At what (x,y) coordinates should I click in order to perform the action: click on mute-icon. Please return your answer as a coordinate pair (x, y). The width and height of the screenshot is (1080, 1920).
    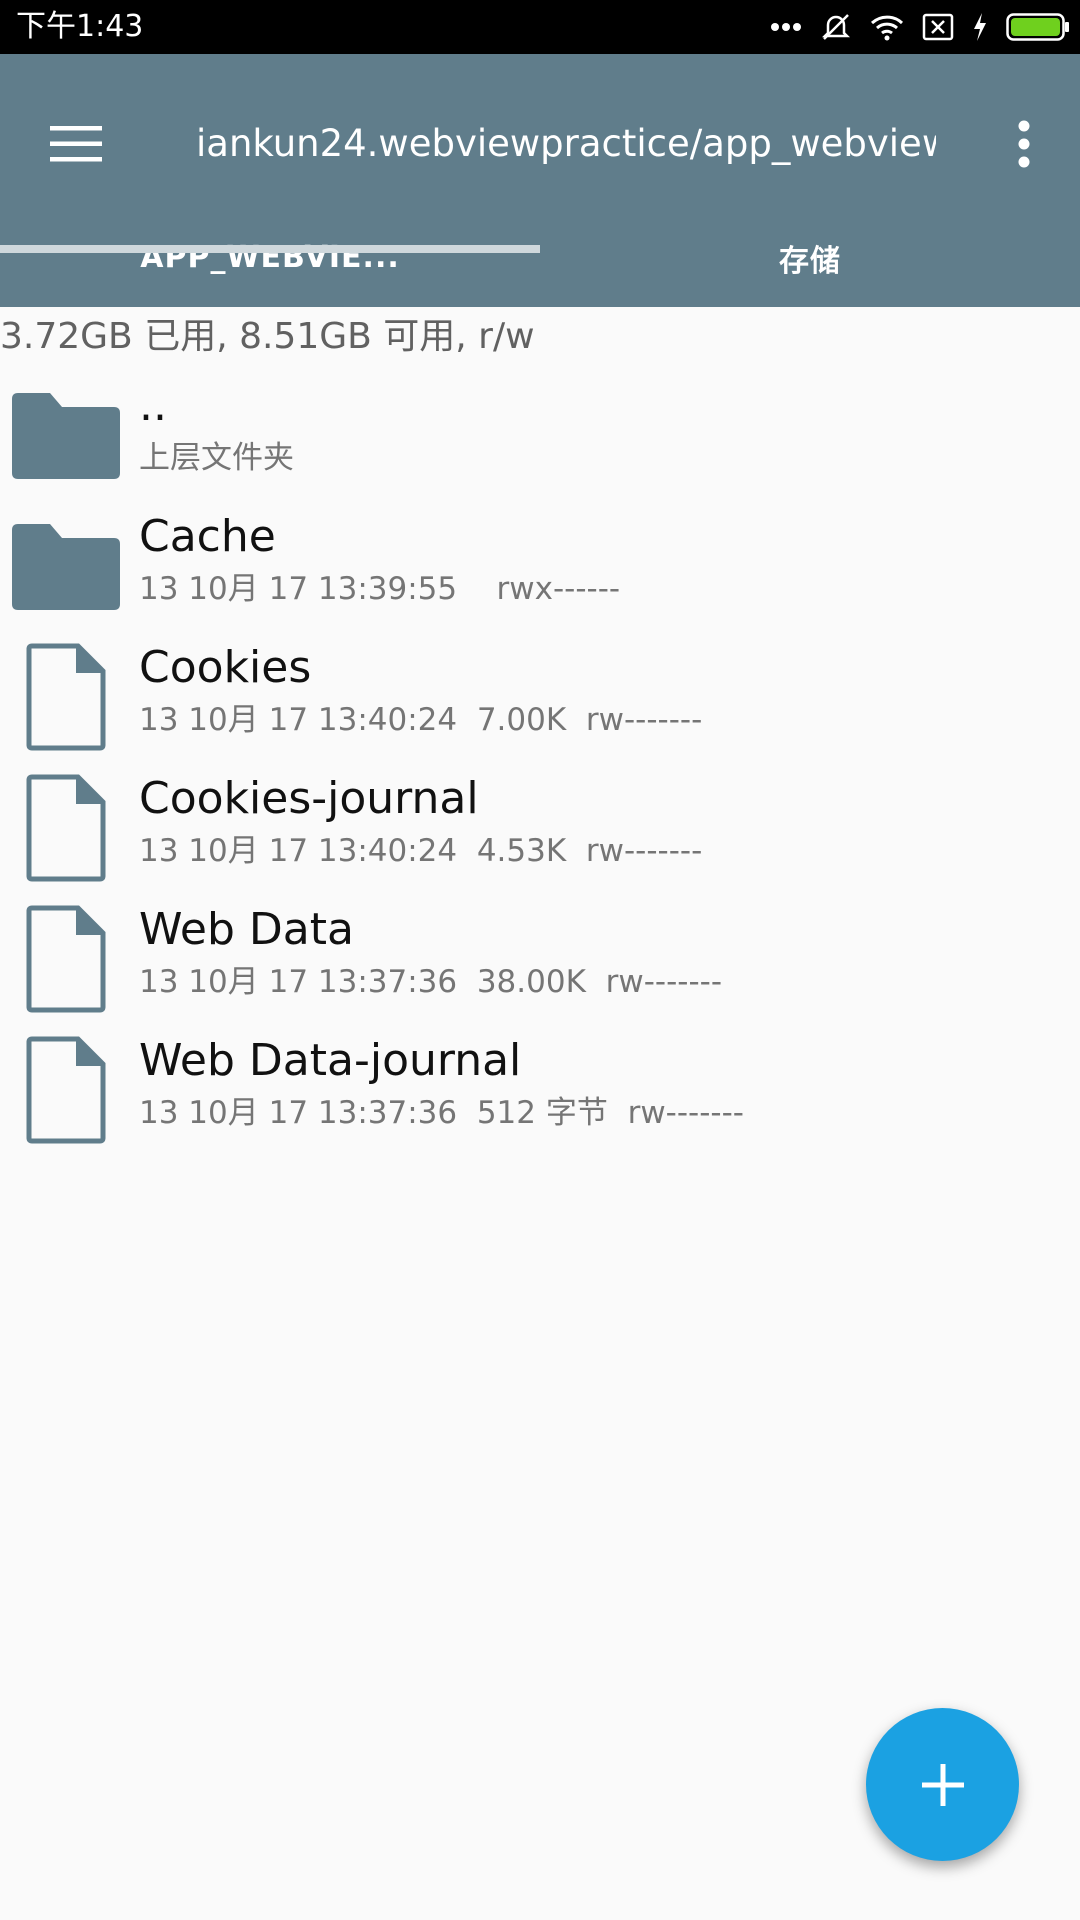
    Looking at the image, I should click on (836, 27).